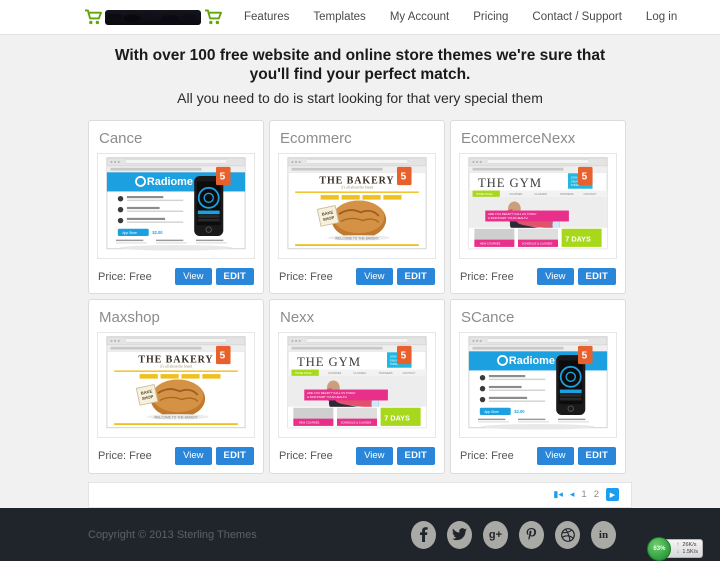  What do you see at coordinates (678, 552) in the screenshot?
I see `download-arrow-icon: ↓` at bounding box center [678, 552].